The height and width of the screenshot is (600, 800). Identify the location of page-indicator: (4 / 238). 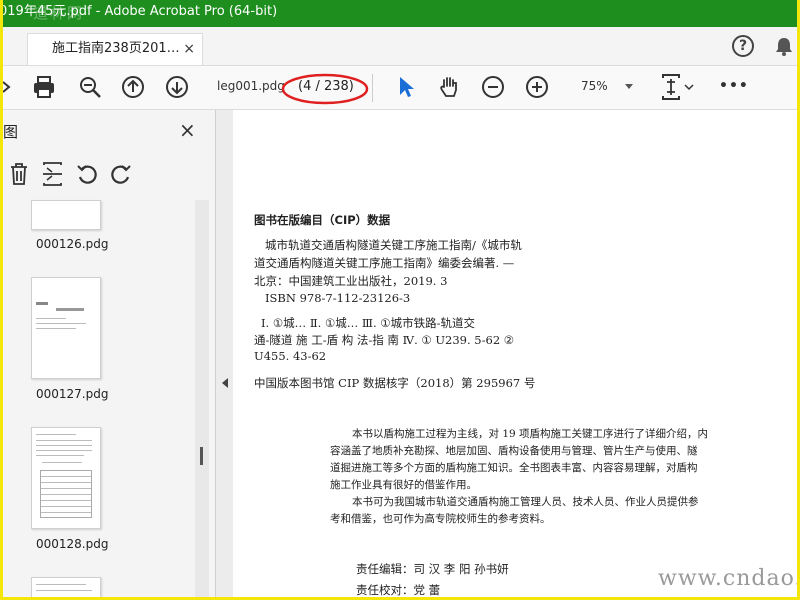
(325, 90).